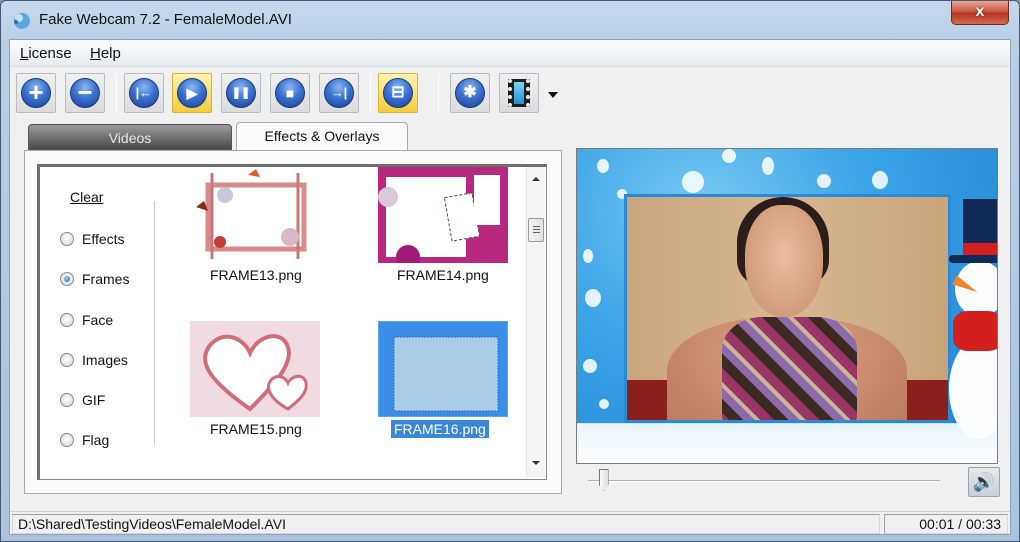 Image resolution: width=1020 pixels, height=542 pixels. I want to click on person-face, so click(784, 261).